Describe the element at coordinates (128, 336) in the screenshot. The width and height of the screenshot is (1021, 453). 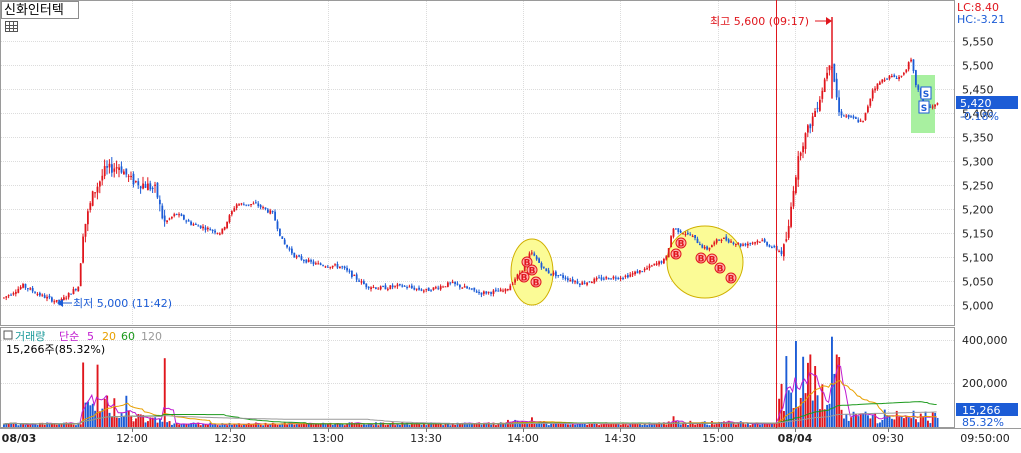
I see `ma60-label: 60` at that location.